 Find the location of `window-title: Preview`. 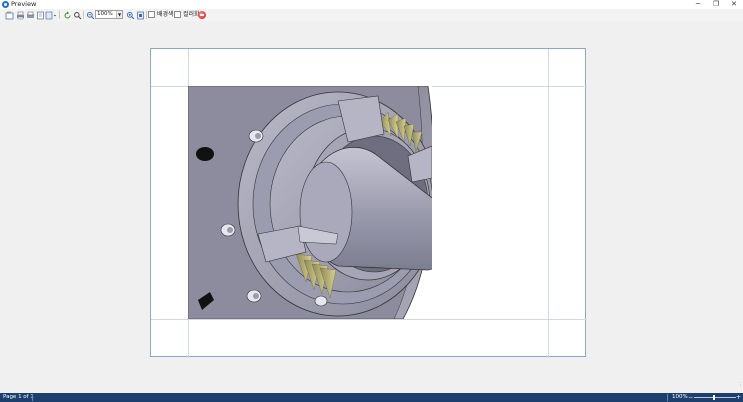

window-title: Preview is located at coordinates (24, 4).